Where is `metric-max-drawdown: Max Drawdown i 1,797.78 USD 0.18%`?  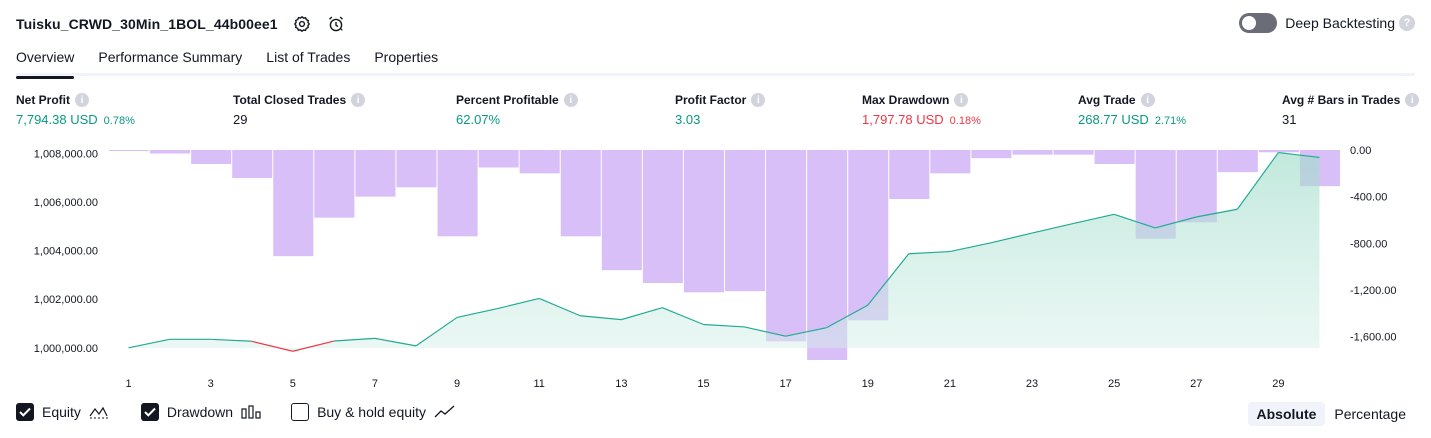 metric-max-drawdown: Max Drawdown i 1,797.78 USD 0.18% is located at coordinates (921, 110).